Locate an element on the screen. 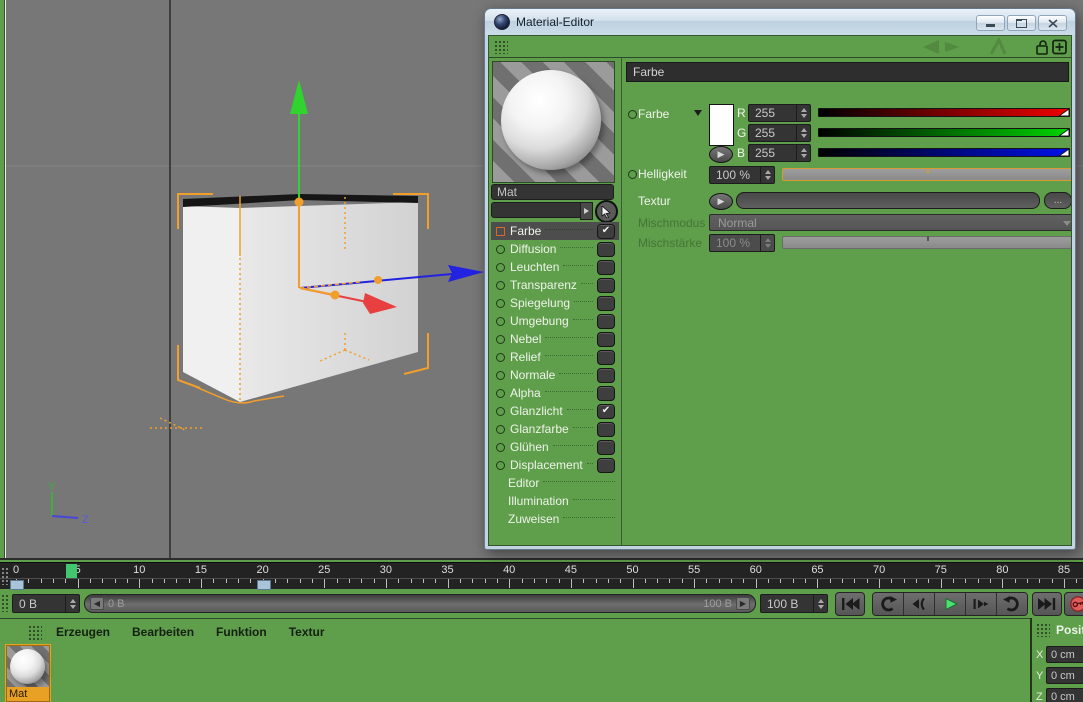  cube-front-face is located at coordinates (329, 302).